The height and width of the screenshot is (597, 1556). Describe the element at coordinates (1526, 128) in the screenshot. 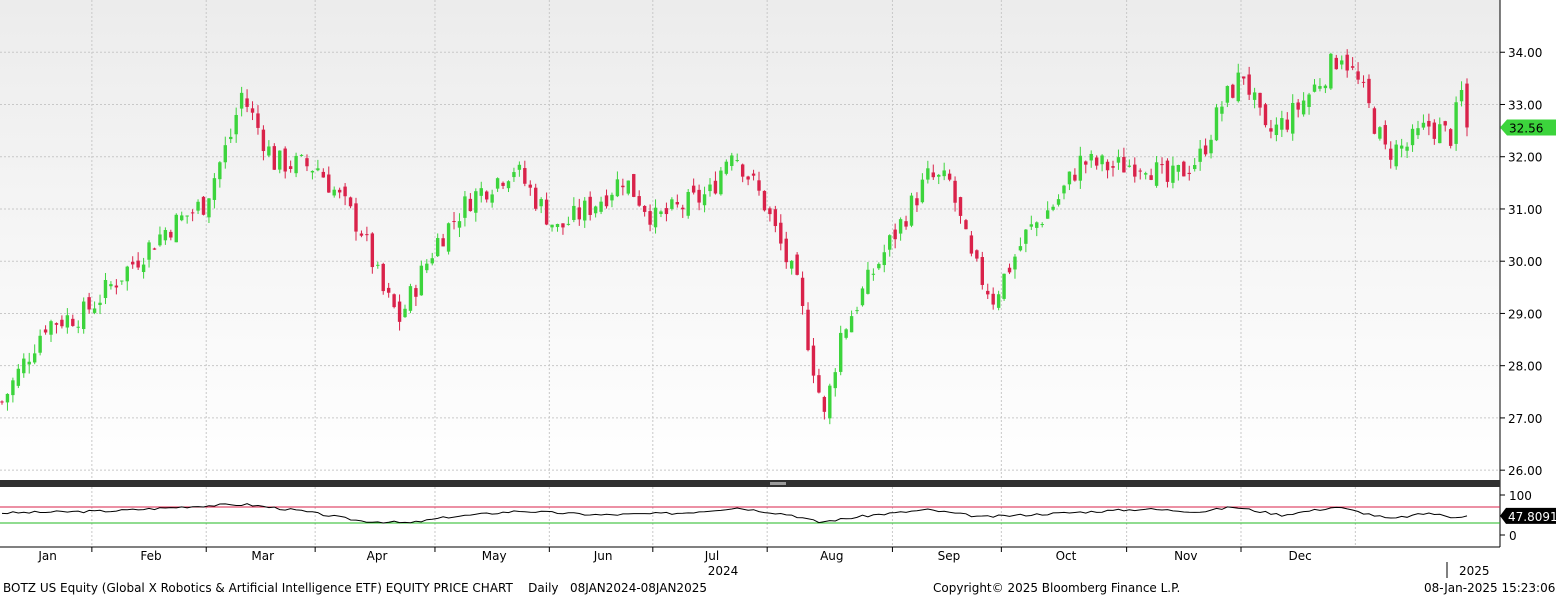

I see `last-price-label: 32.56` at that location.